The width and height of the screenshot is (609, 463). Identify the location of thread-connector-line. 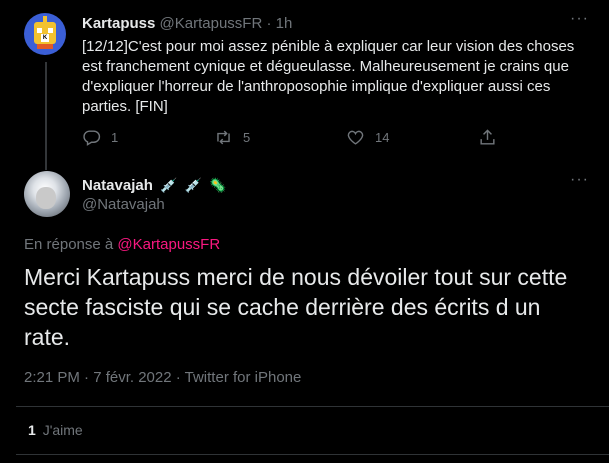
(46, 116).